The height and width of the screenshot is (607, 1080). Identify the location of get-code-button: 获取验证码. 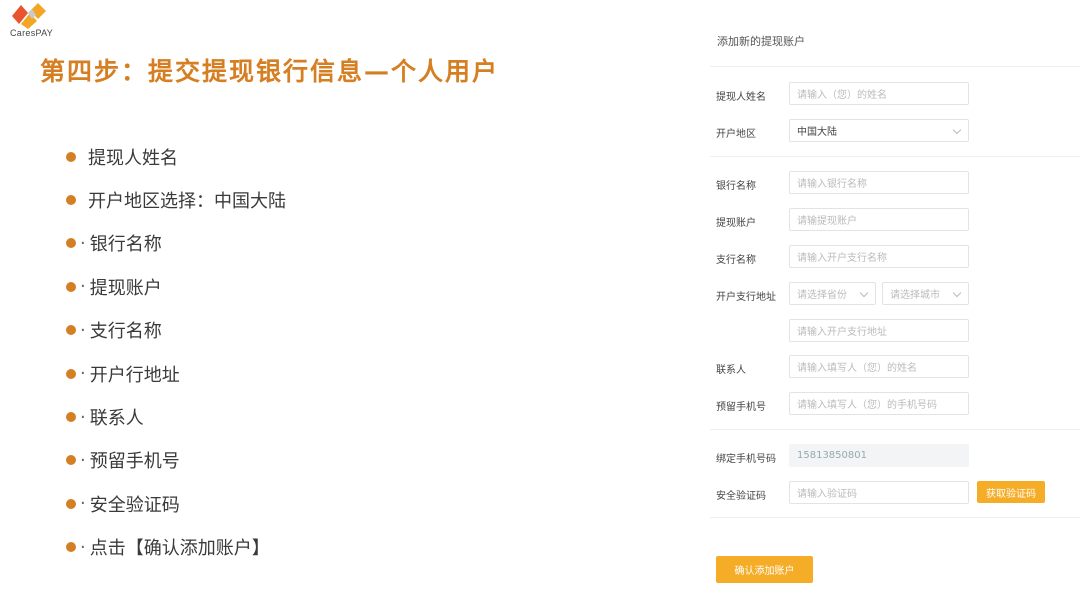
(1011, 492).